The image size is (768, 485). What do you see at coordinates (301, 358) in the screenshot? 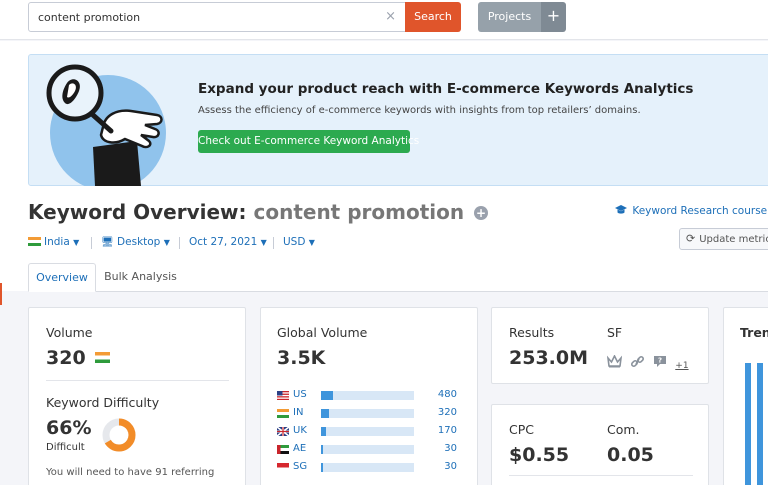
I see `global-volume-value: 3.5K` at bounding box center [301, 358].